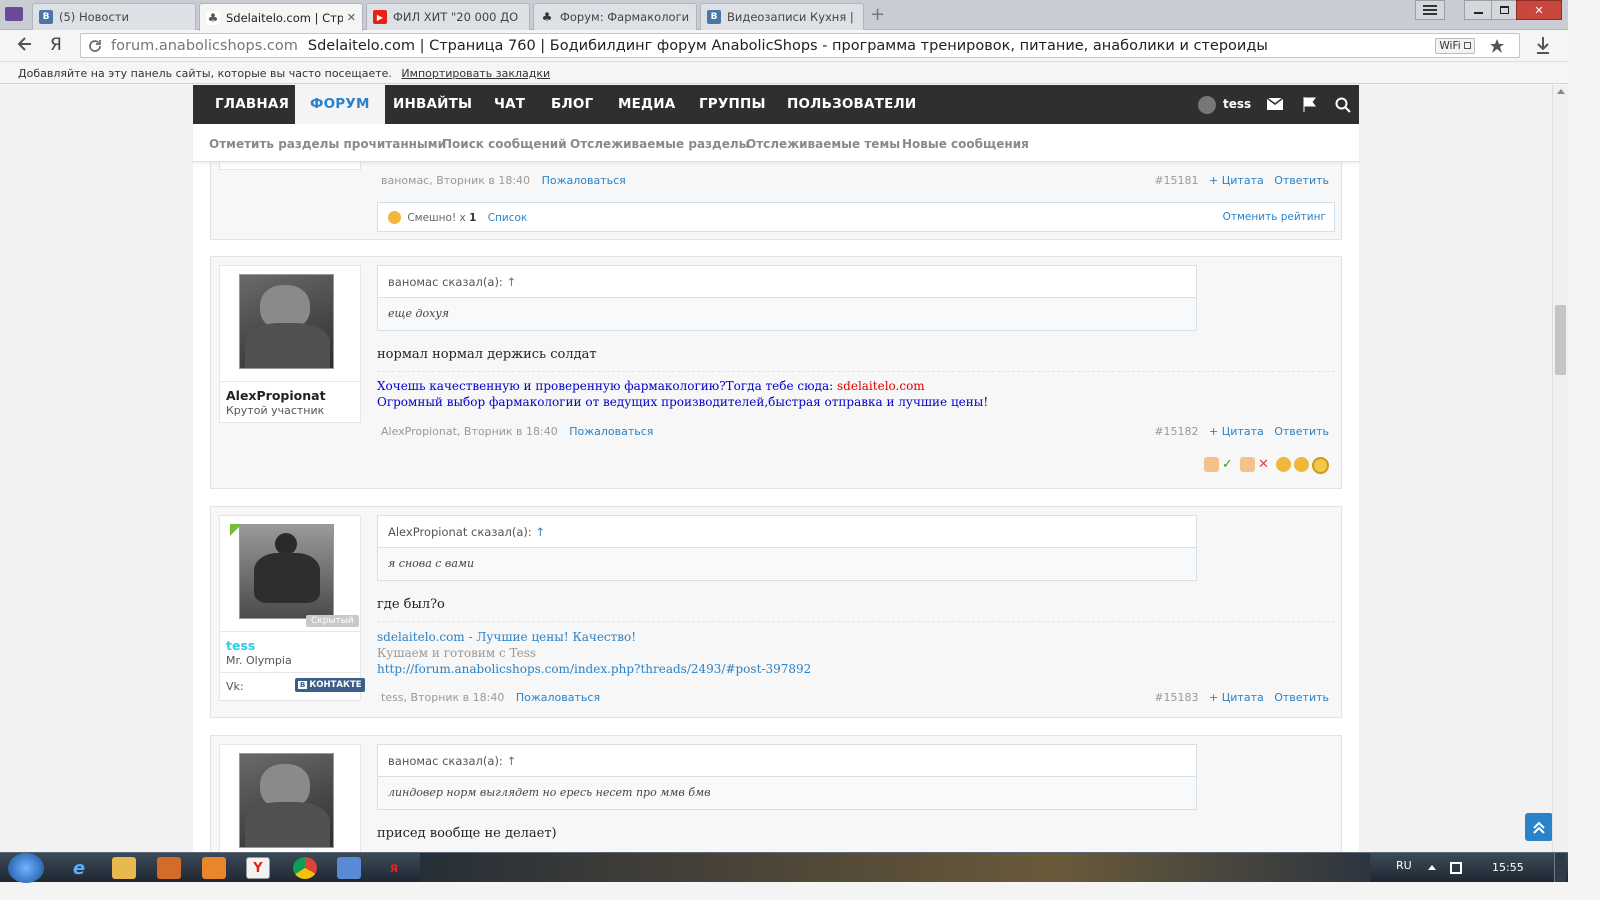  What do you see at coordinates (114, 16) in the screenshot?
I see `tab-news: В (5) Новости` at bounding box center [114, 16].